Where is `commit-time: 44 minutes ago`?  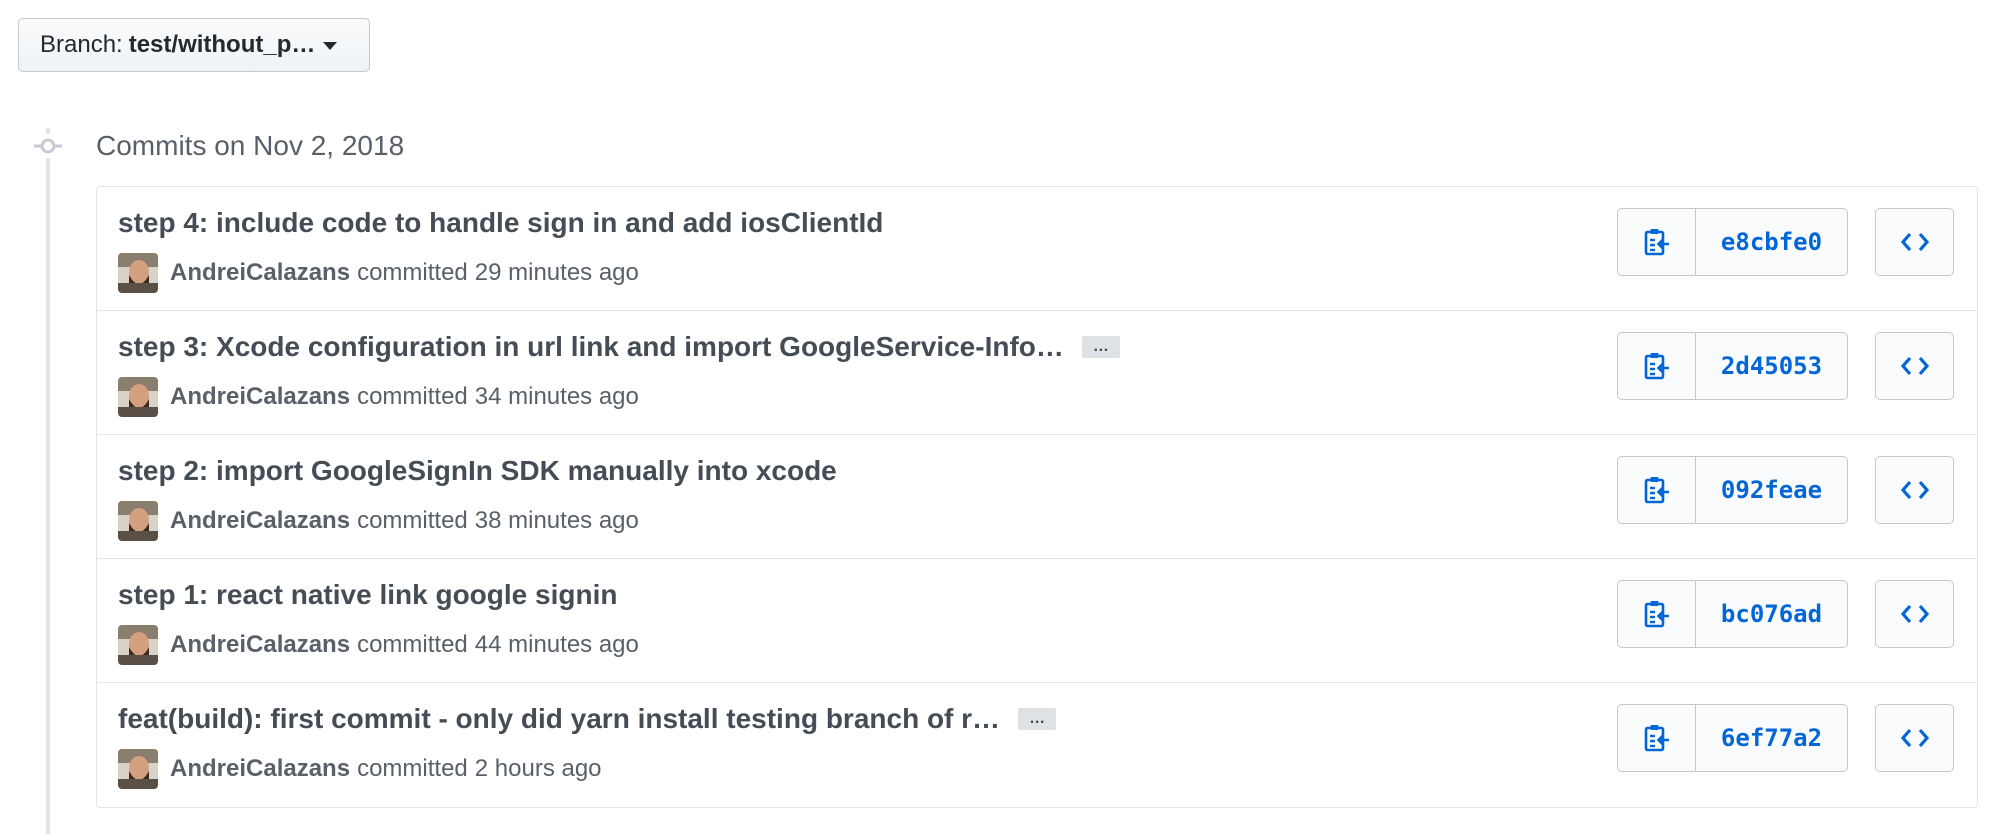
commit-time: 44 minutes ago is located at coordinates (556, 644).